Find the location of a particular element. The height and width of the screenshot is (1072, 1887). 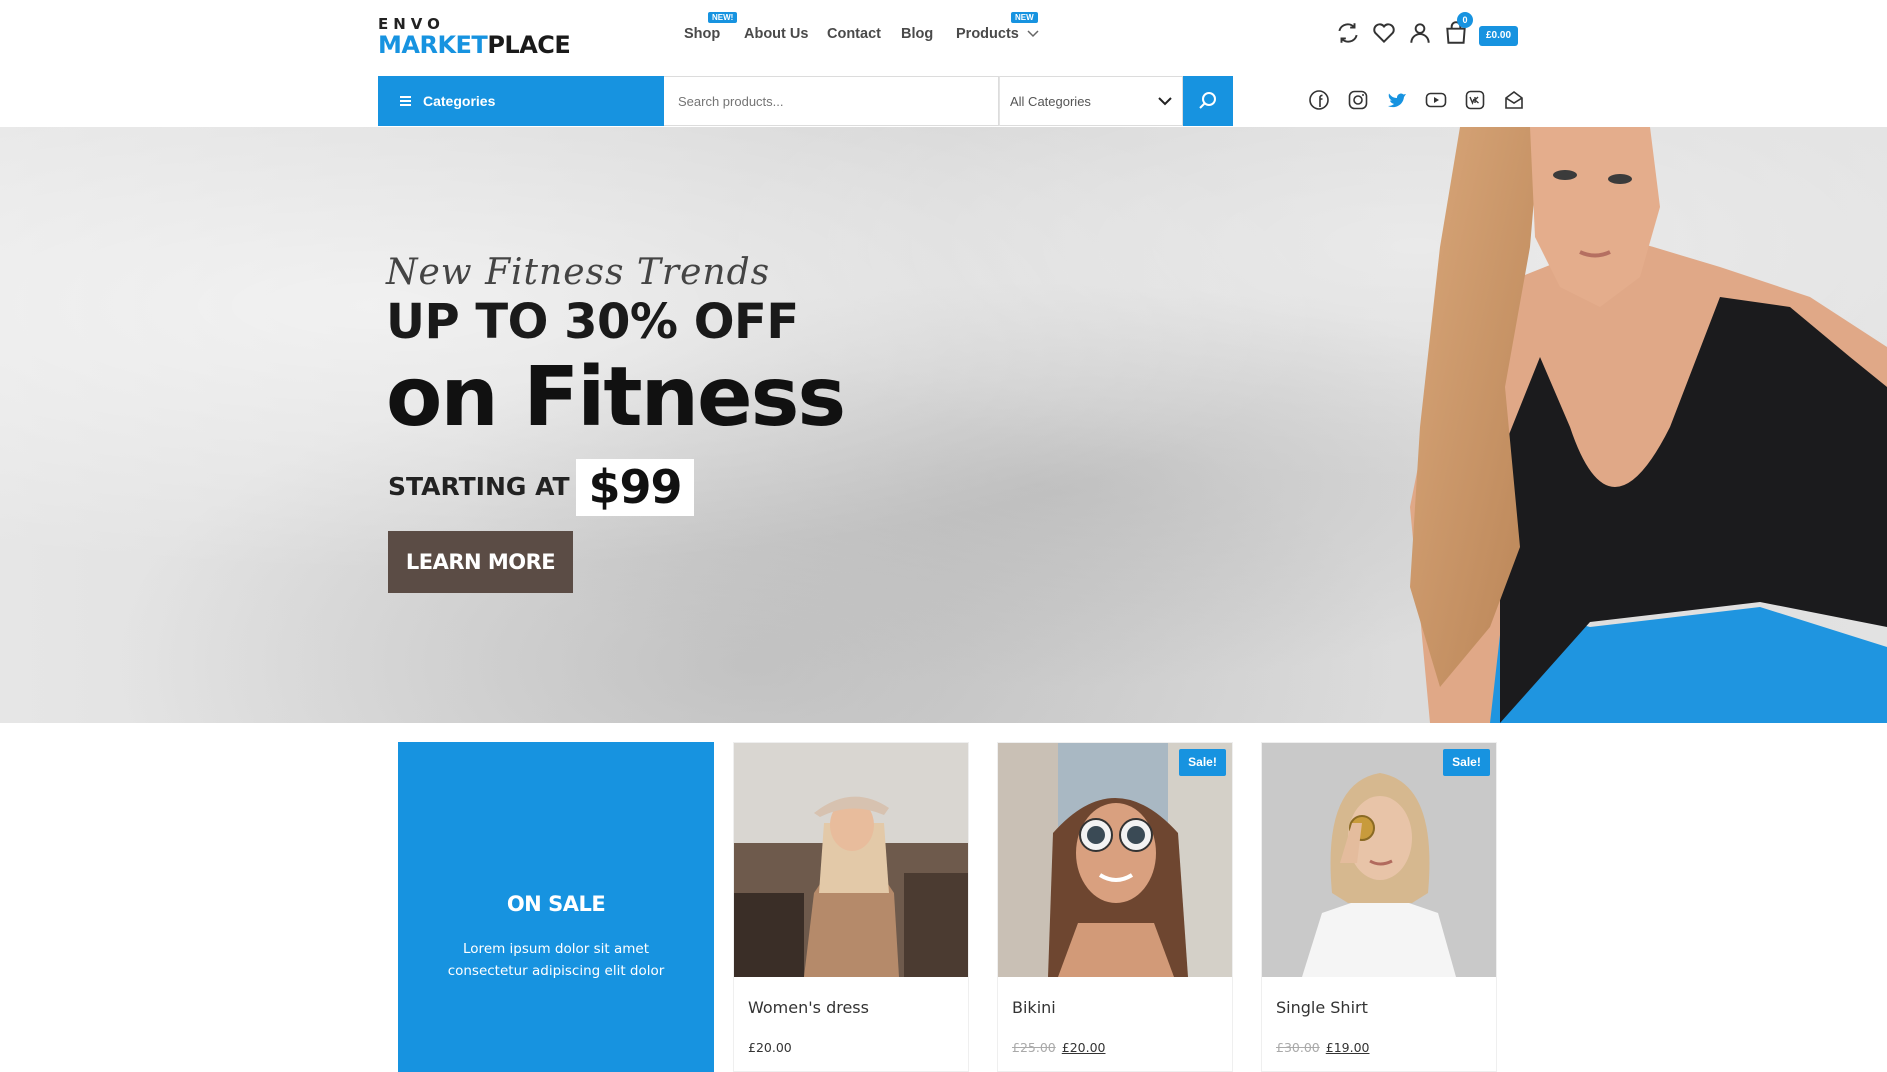

twitter-icon is located at coordinates (1397, 100).